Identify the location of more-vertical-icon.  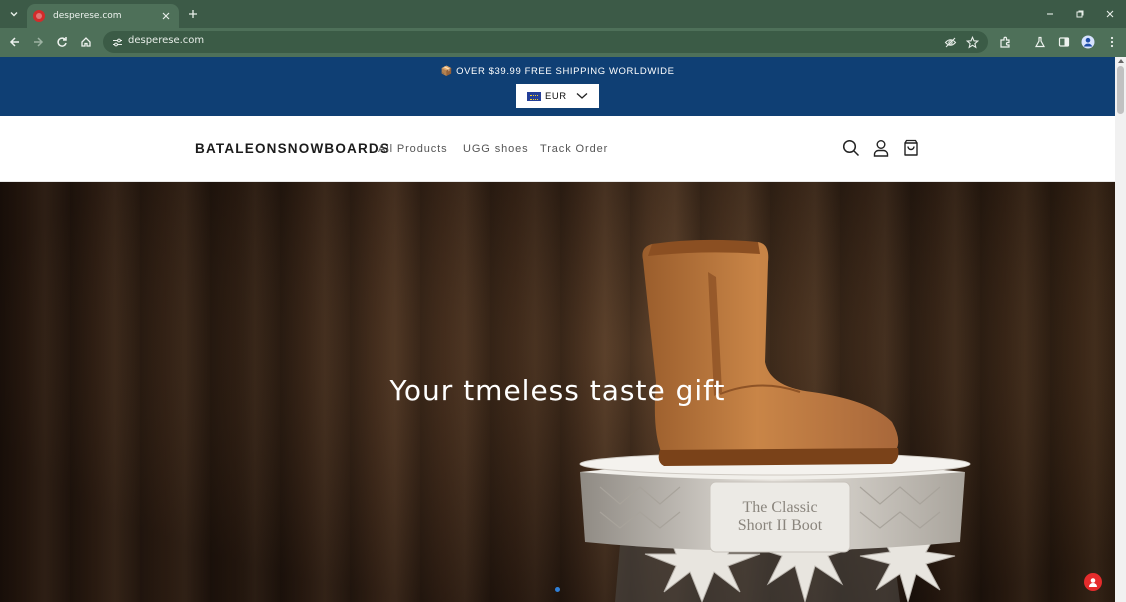
(1112, 42).